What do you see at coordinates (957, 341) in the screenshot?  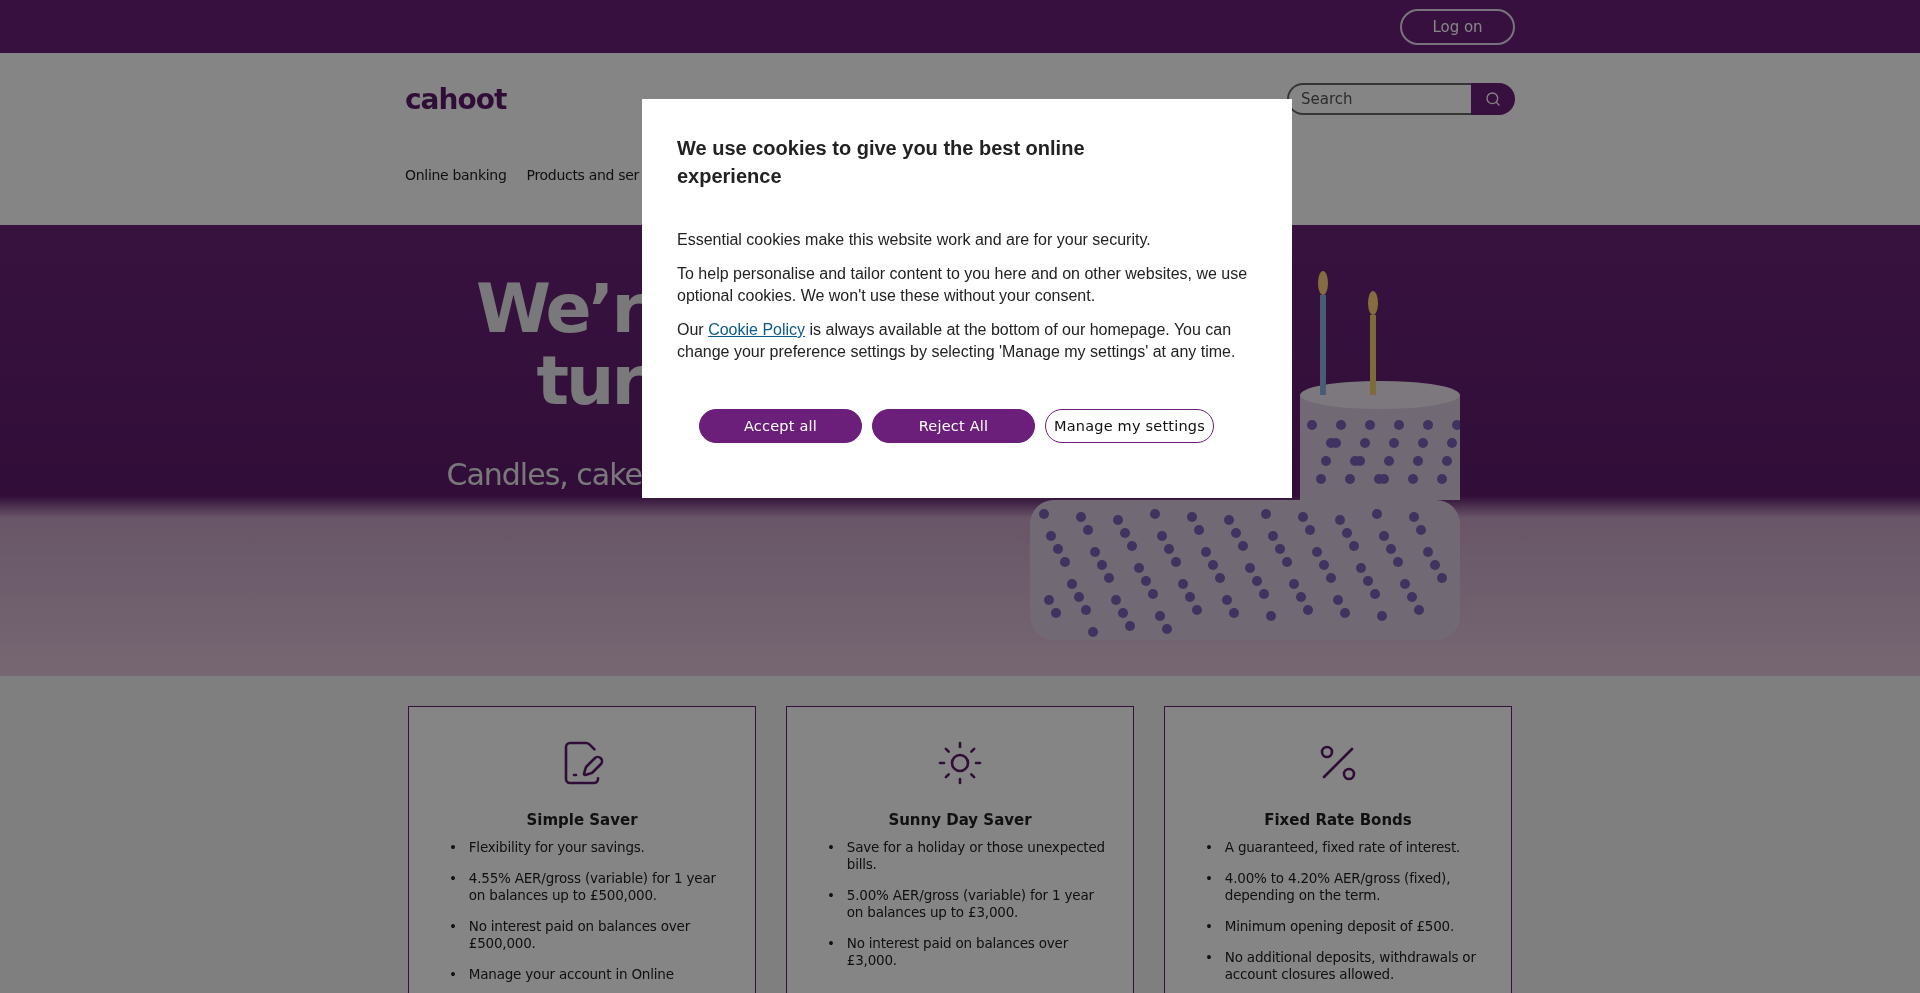 I see `dialog-paragraph: Our Cookie Policy is always available at the bottom of our homepage. You can change your preference settings by selecting 'Manage my settings' at any time.` at bounding box center [957, 341].